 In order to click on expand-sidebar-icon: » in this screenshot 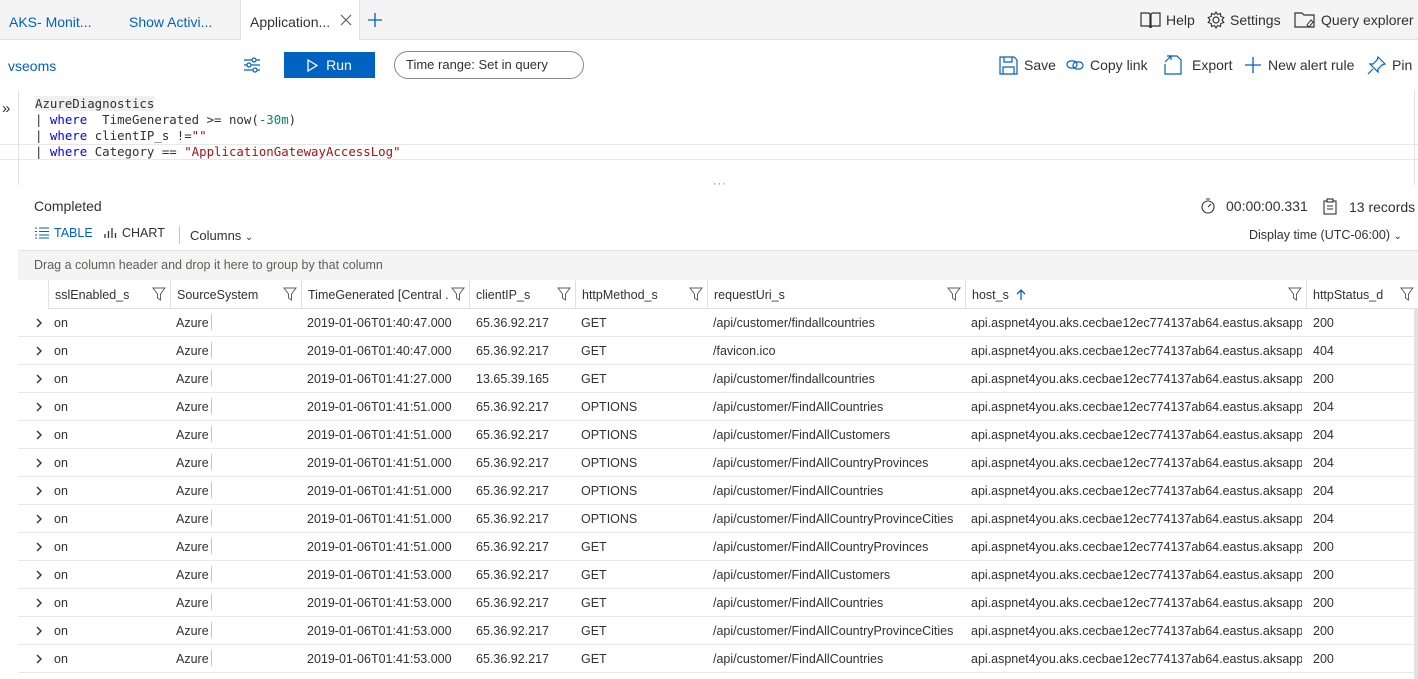, I will do `click(6, 108)`.